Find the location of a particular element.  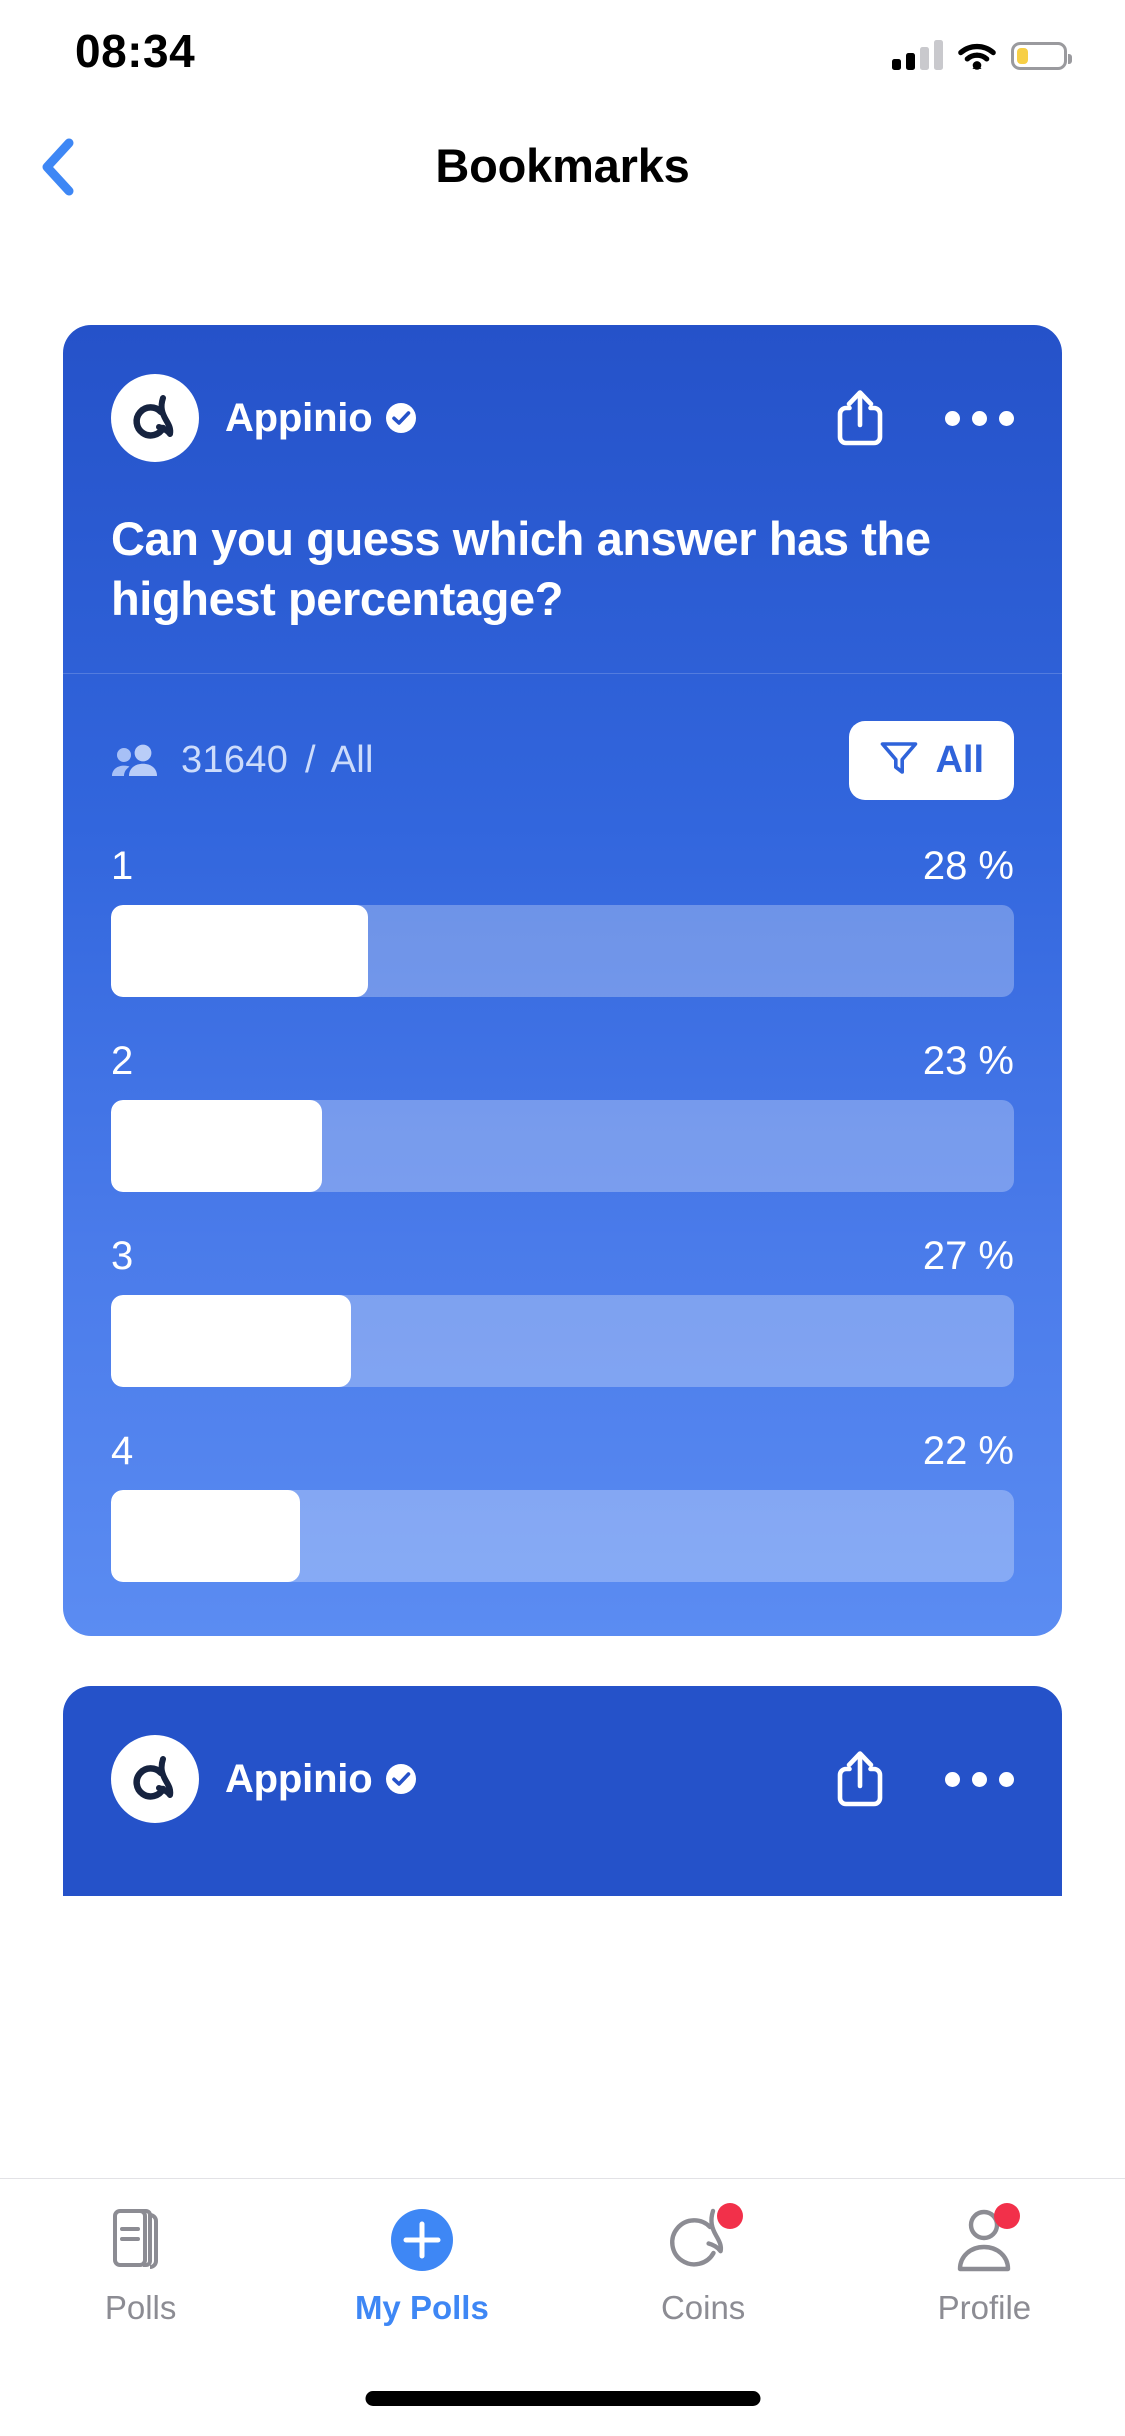

option-percentage: 22 % is located at coordinates (968, 1451).